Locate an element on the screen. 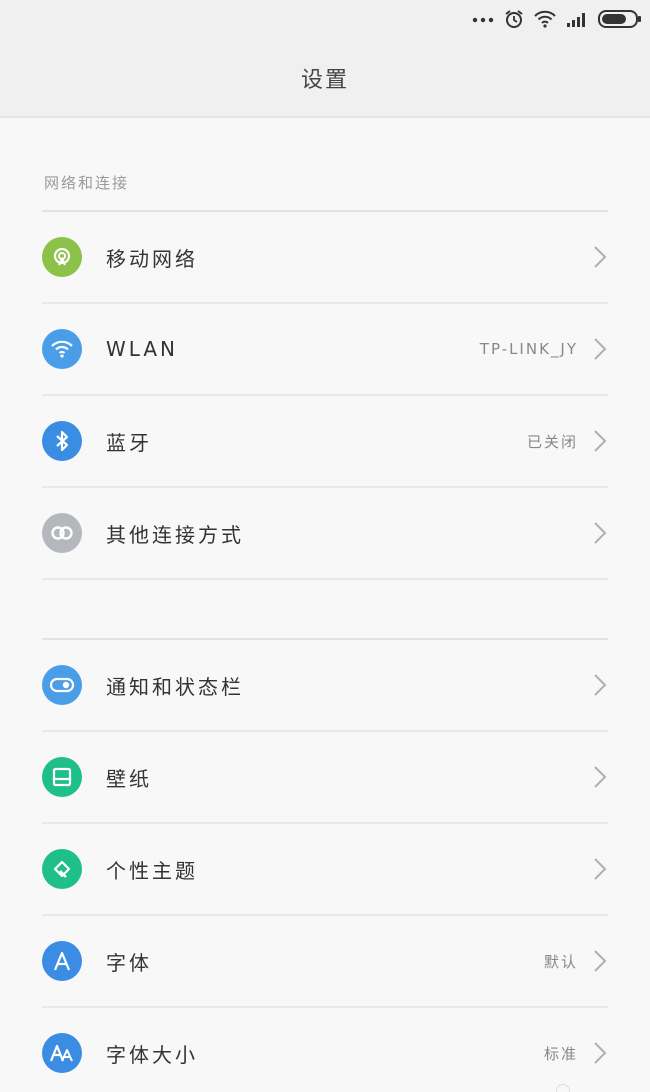  section-header-label: 网络和连接 is located at coordinates (87, 183).